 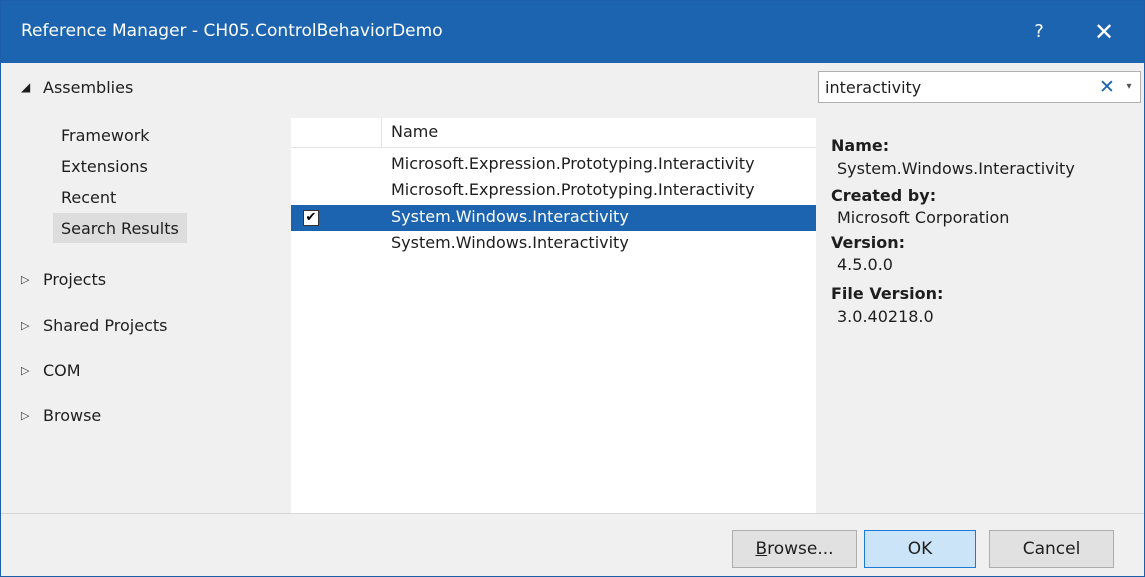 I want to click on expanded-triangle-icon: ◢, so click(x=26, y=87).